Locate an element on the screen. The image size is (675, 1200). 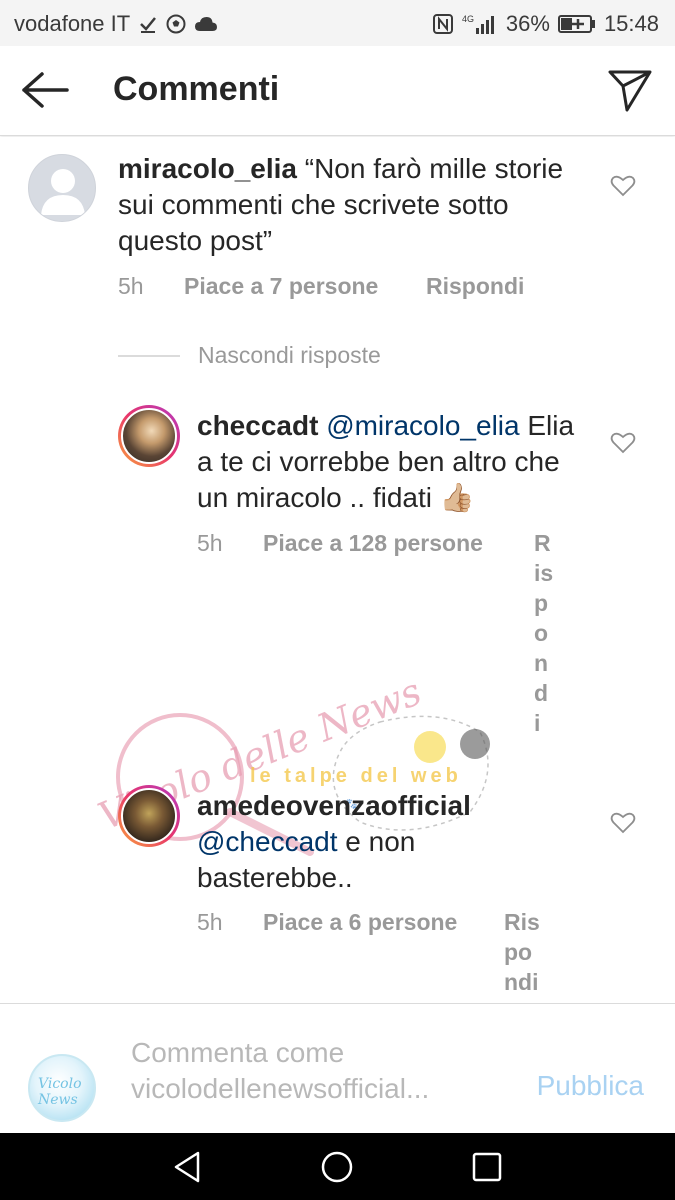
status-right: 4G 36% 15:48 is located at coordinates (545, 24).